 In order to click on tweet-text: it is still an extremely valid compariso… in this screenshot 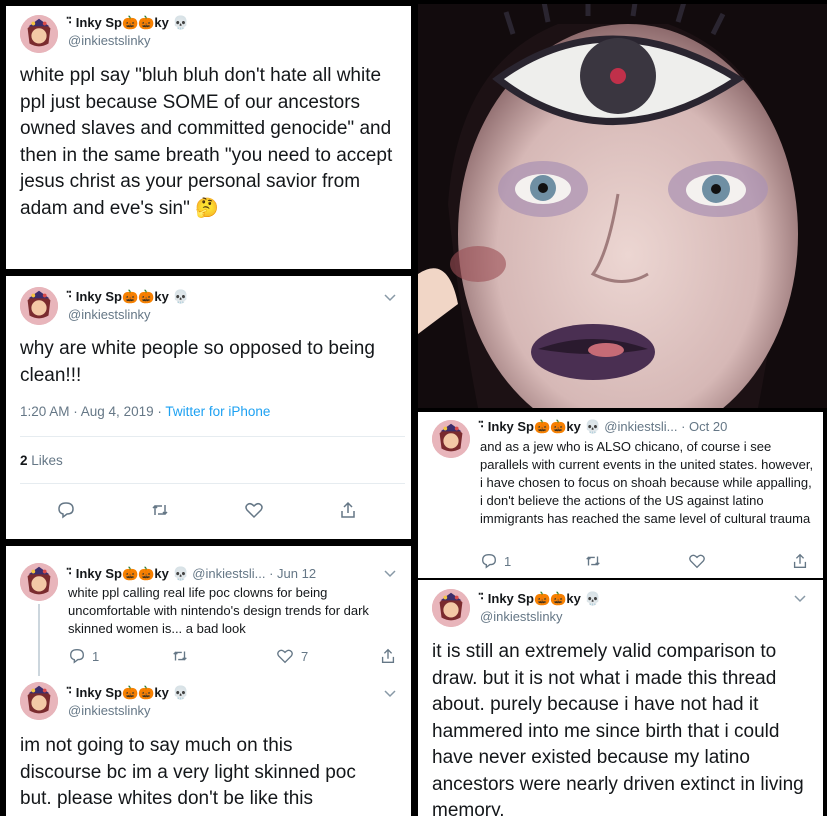, I will do `click(618, 728)`.